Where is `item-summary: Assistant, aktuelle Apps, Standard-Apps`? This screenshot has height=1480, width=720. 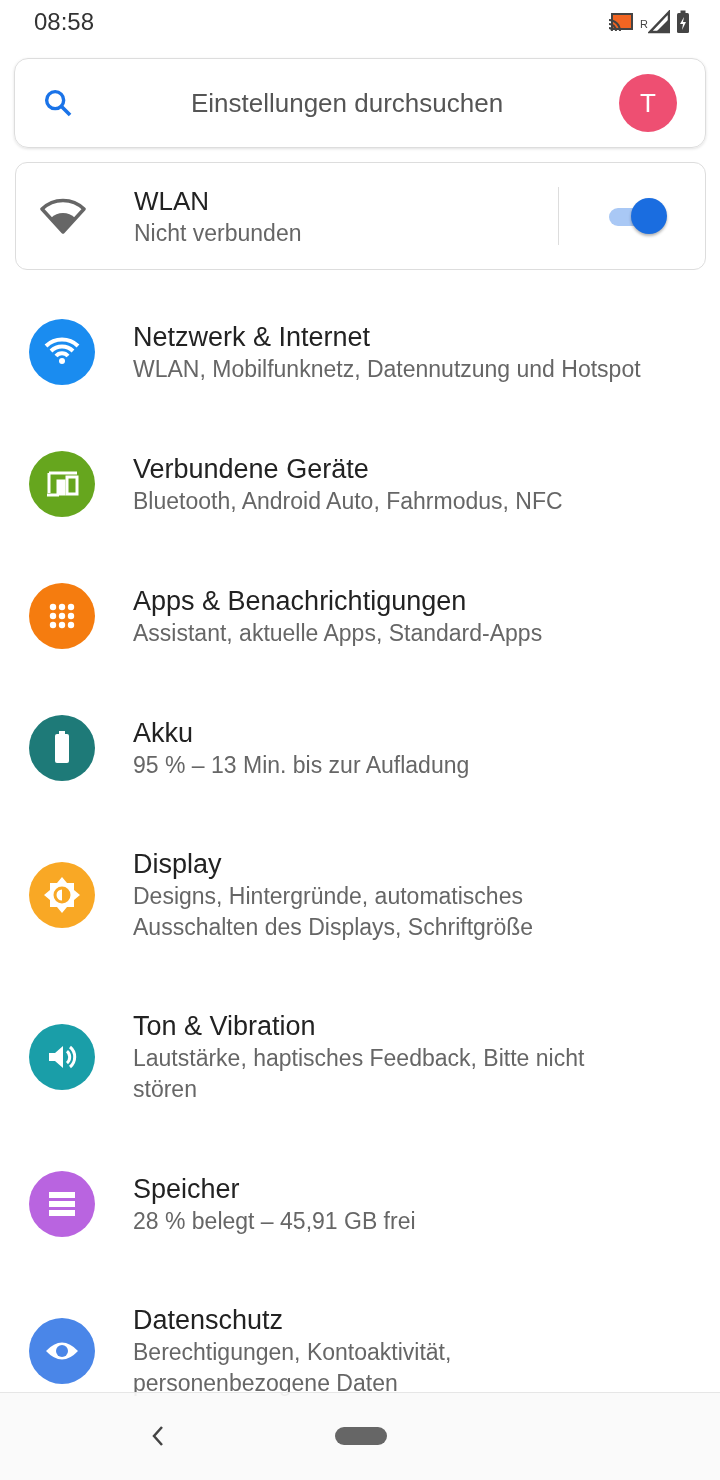
item-summary: Assistant, aktuelle Apps, Standard-Apps is located at coordinates (338, 633).